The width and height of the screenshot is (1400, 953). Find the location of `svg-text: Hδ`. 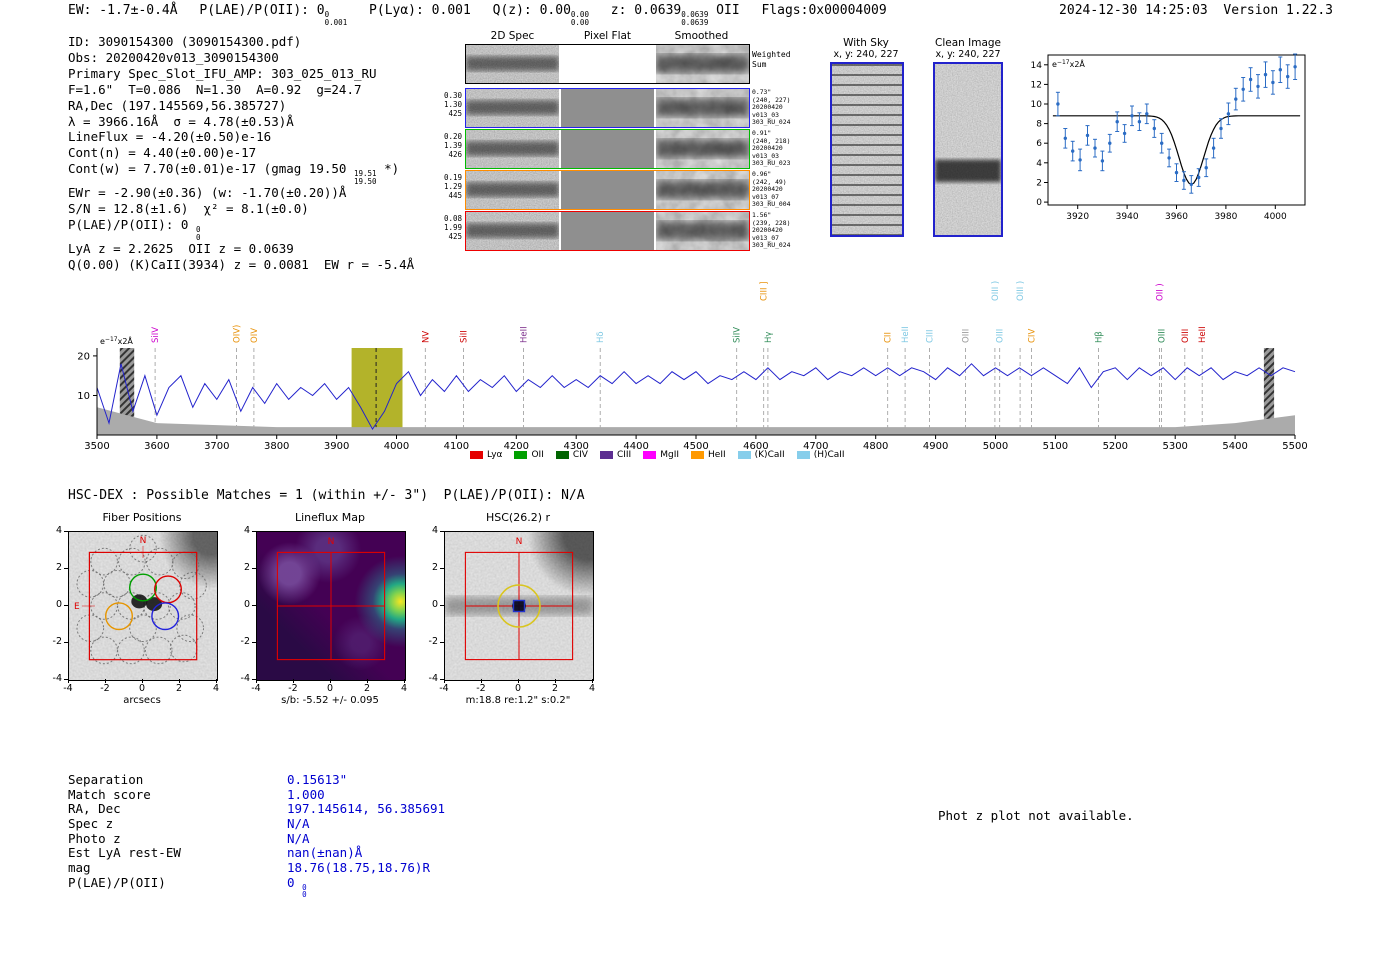

svg-text: Hδ is located at coordinates (601, 337).